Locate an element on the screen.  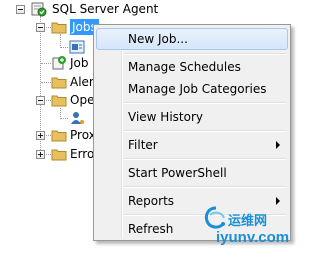
sql-server-agent-icon is located at coordinates (39, 9).